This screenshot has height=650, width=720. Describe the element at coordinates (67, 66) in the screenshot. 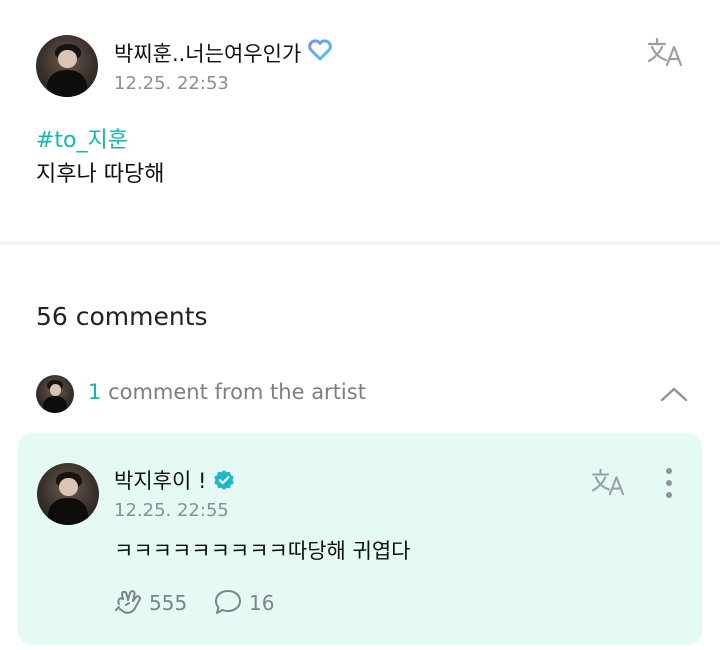

I see `post-author-avatar` at that location.